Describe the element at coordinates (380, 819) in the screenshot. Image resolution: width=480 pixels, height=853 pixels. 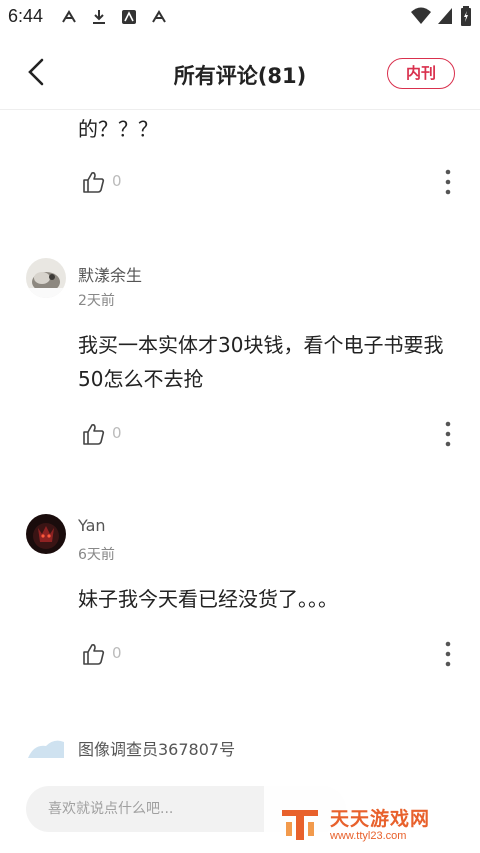
I see `watermark-title: 天天游戏网` at that location.